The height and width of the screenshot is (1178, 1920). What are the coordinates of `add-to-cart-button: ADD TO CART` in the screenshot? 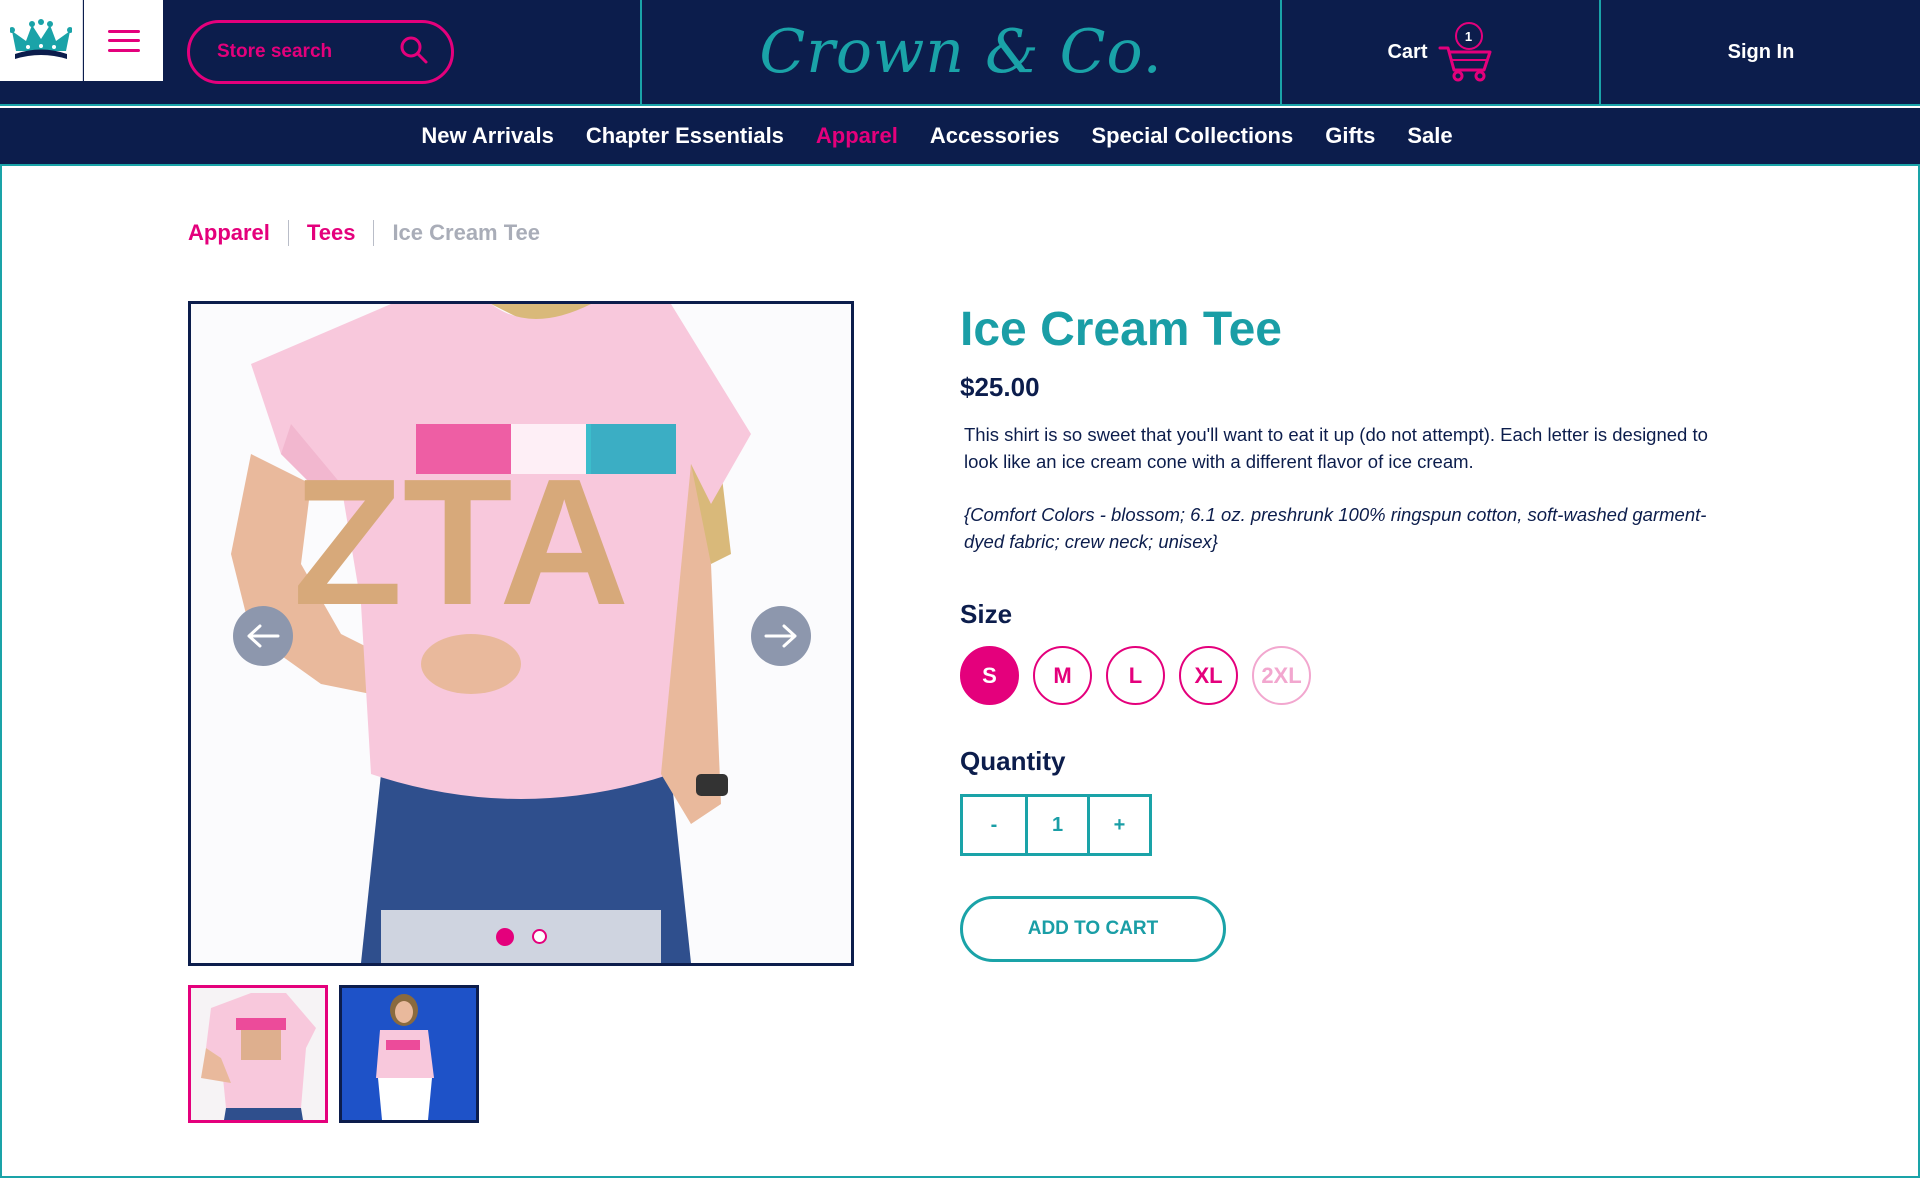 It's located at (1093, 929).